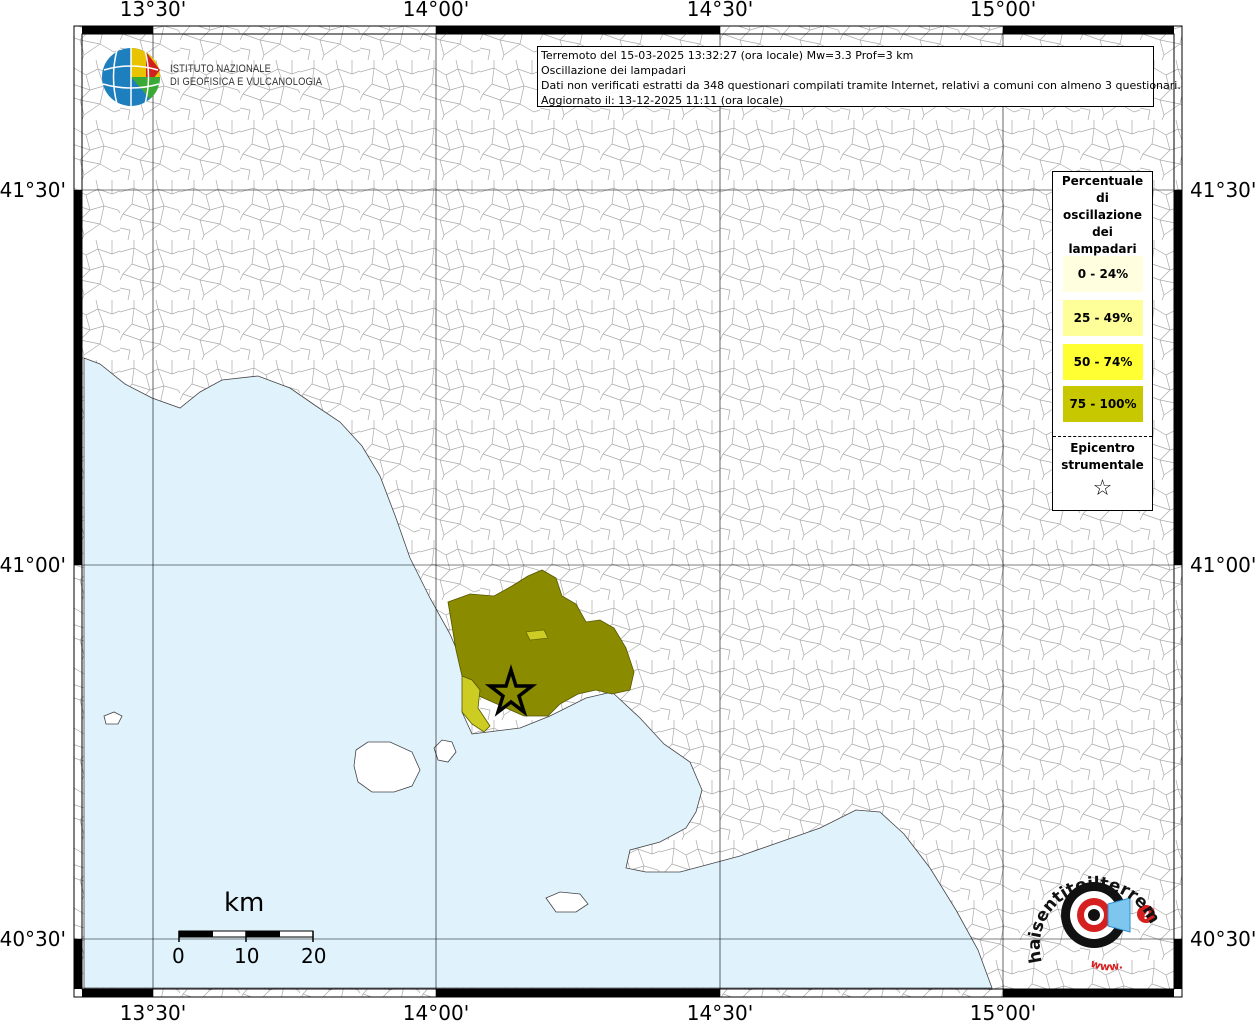 The height and width of the screenshot is (1024, 1255). I want to click on scale-tick-10: 10, so click(247, 956).